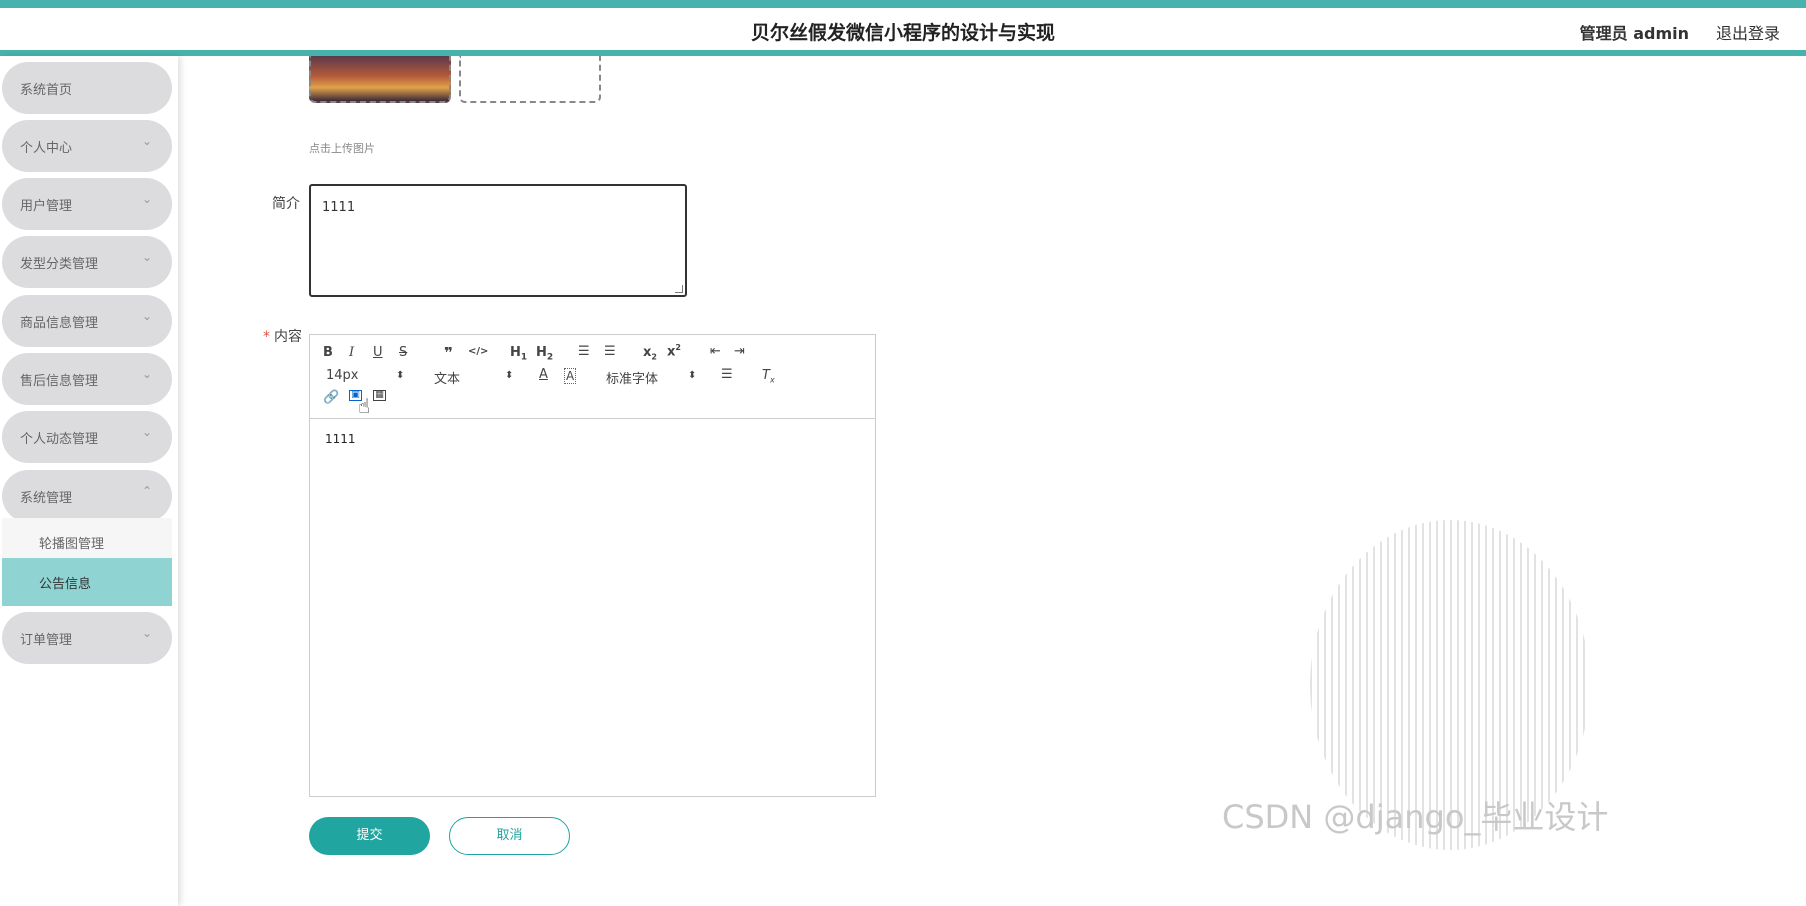 The image size is (1806, 906). What do you see at coordinates (72, 544) in the screenshot?
I see `sidebar-subitem-label: 轮播图管理` at bounding box center [72, 544].